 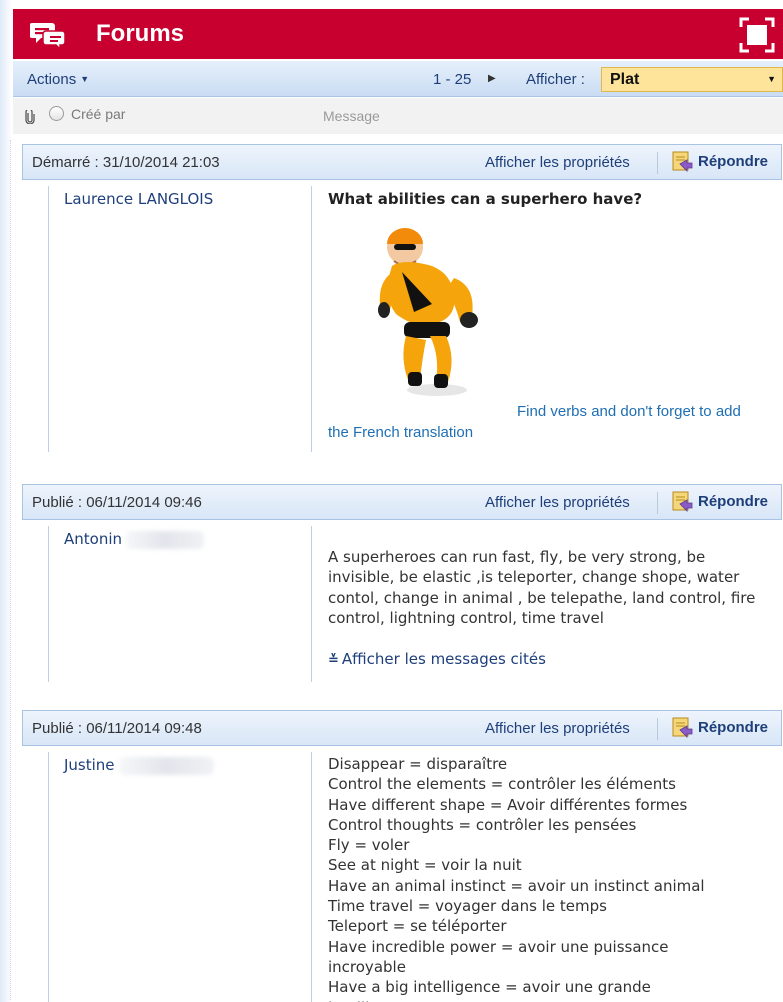 I want to click on message-line: incroyable, so click(x=367, y=966).